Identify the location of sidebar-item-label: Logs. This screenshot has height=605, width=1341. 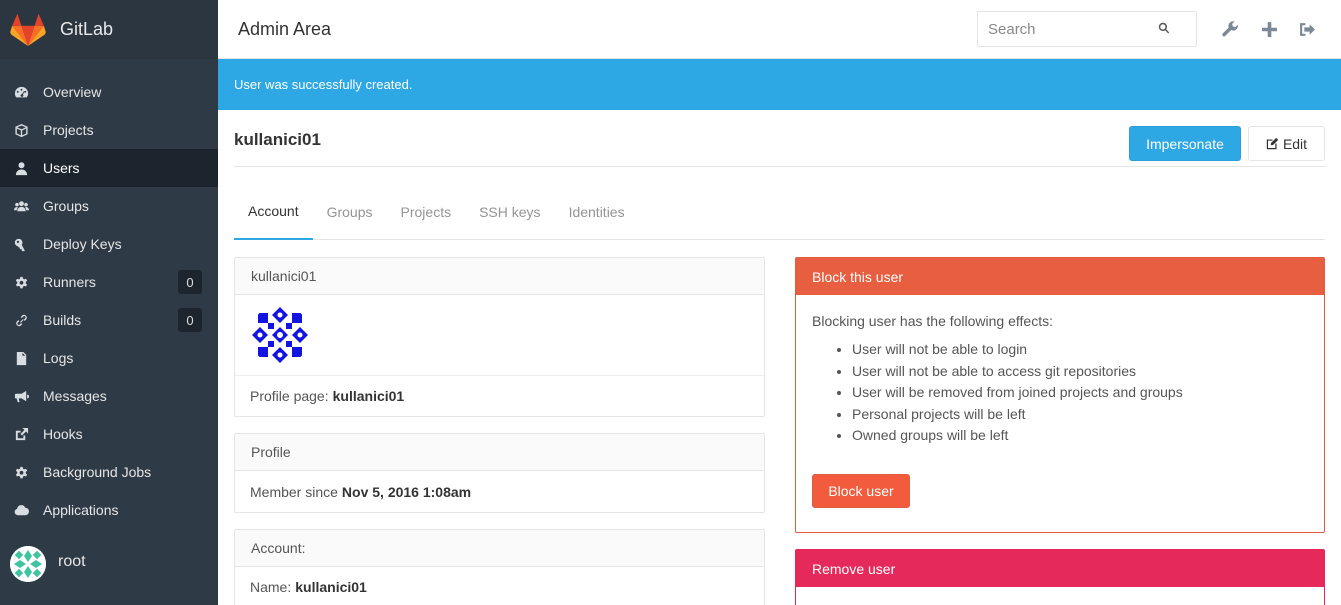
(58, 358).